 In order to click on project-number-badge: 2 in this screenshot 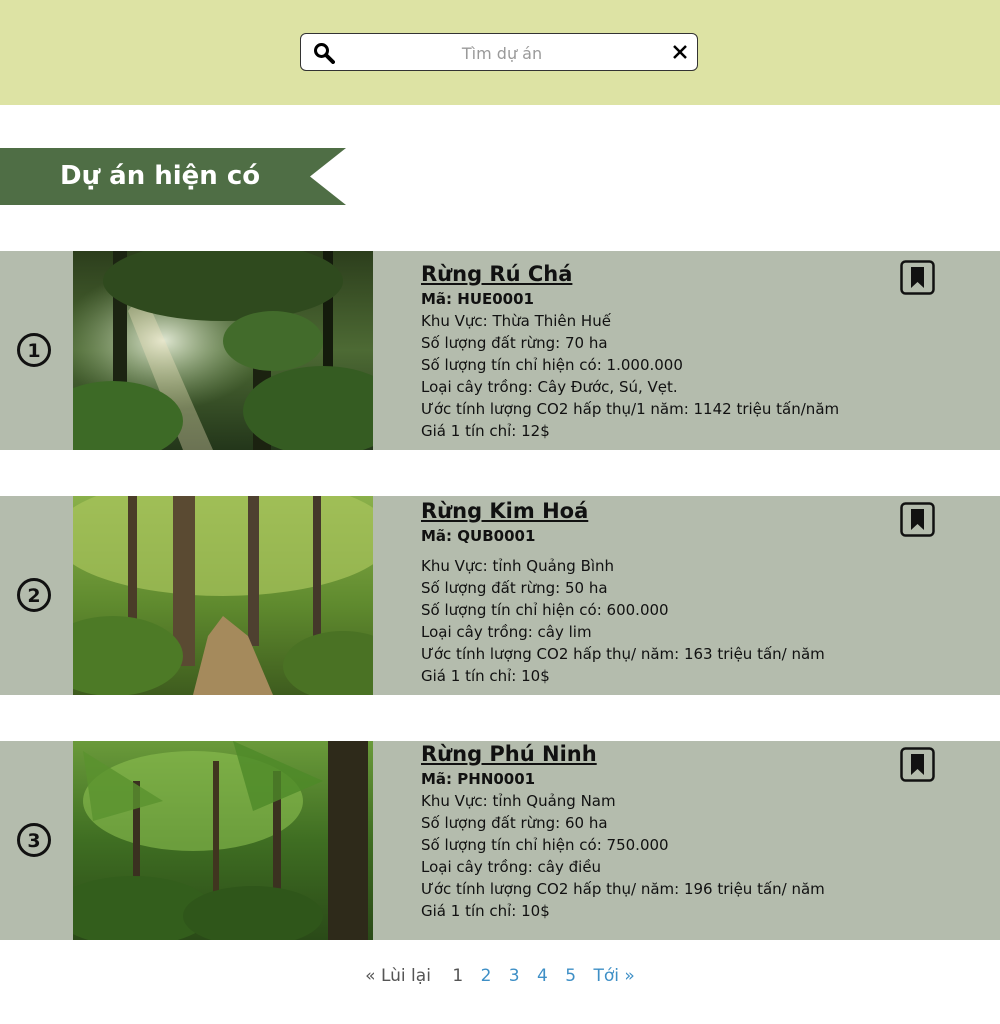, I will do `click(34, 595)`.